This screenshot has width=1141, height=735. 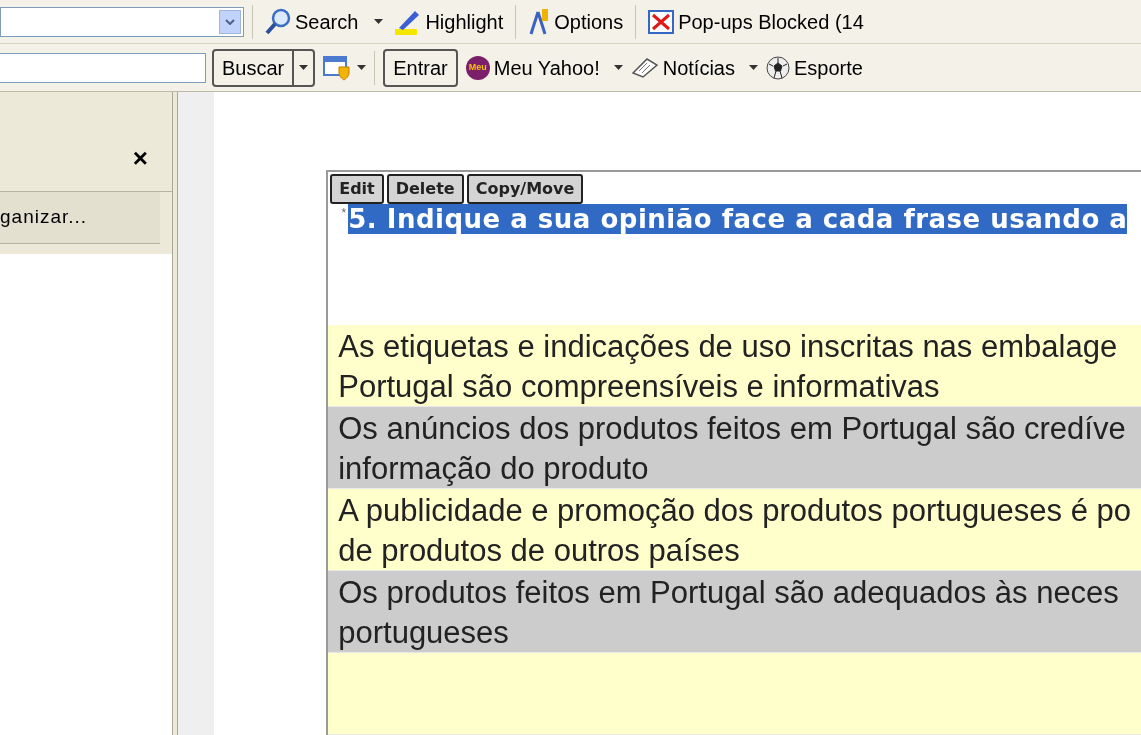 What do you see at coordinates (661, 21) in the screenshot?
I see `blocked-window-icon` at bounding box center [661, 21].